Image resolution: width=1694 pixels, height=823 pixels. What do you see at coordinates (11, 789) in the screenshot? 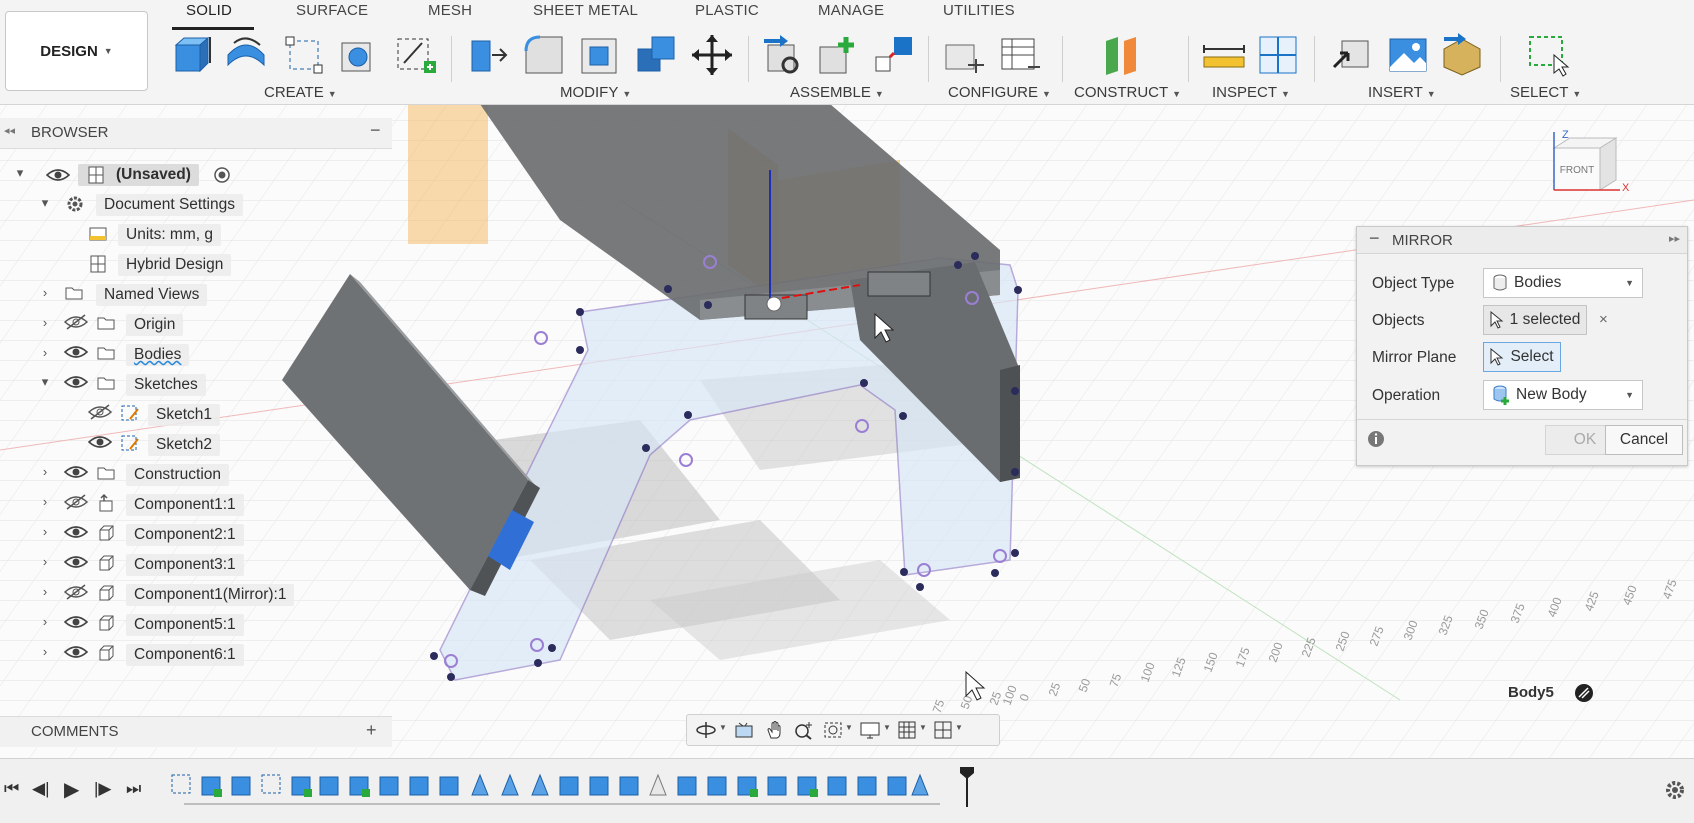
I see `go-to-start-icon: ⏮` at bounding box center [11, 789].